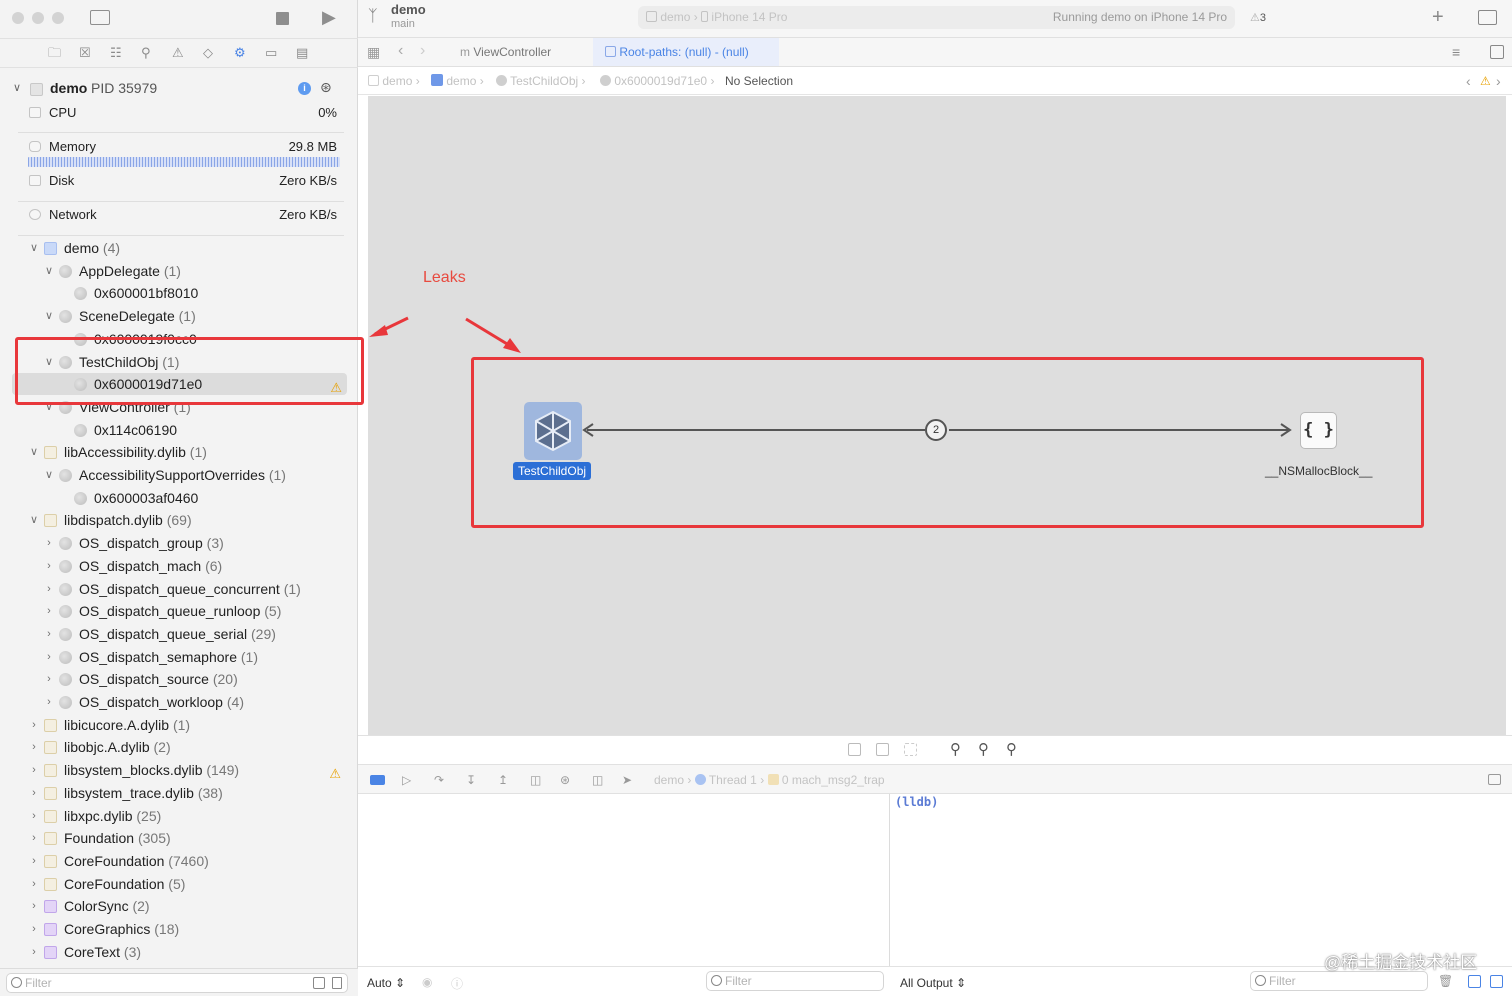 This screenshot has width=1512, height=996. Describe the element at coordinates (597, 780) in the screenshot. I see `environment-icon: ◫` at that location.